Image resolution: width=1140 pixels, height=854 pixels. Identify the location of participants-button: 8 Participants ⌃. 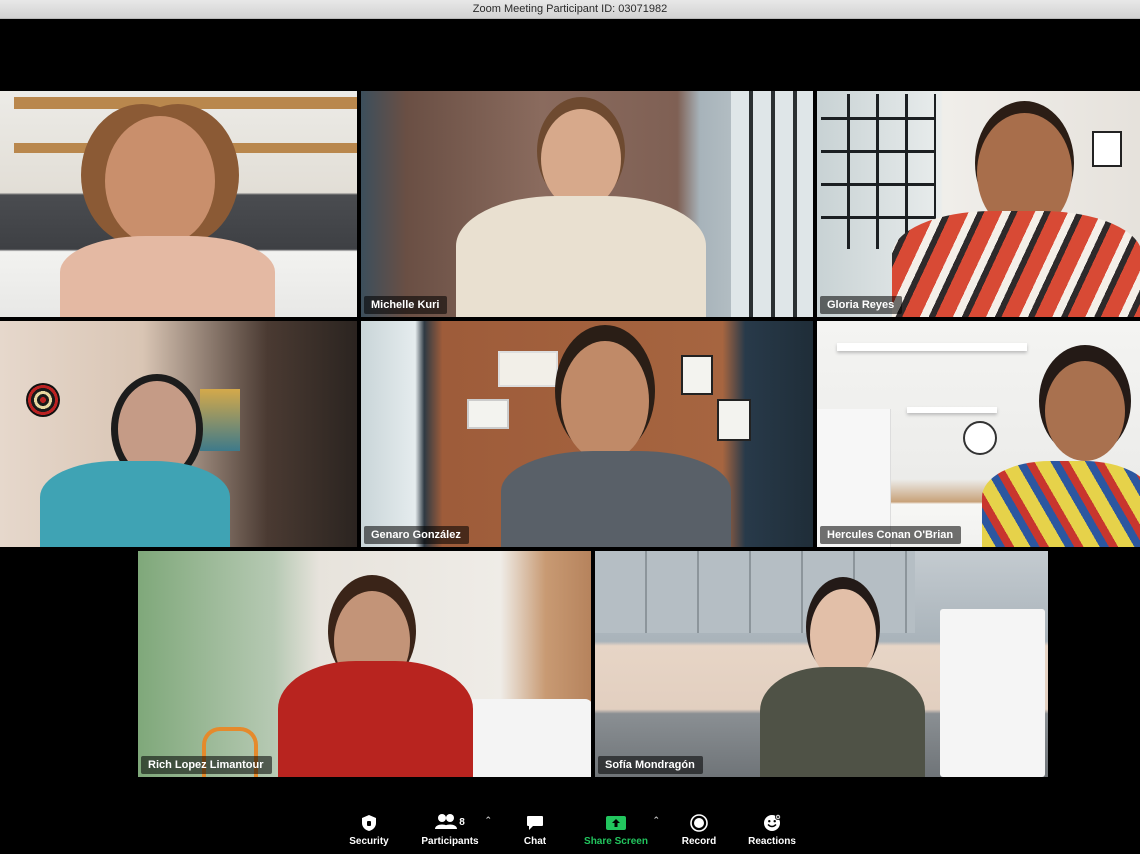
(451, 829).